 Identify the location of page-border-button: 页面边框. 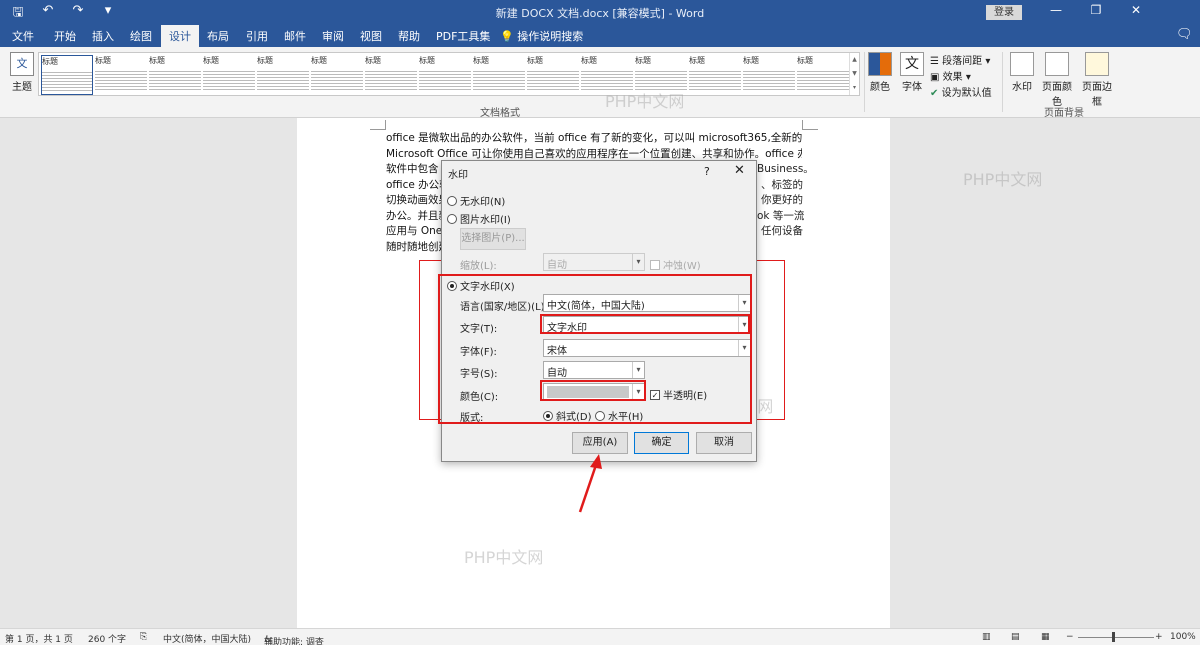
(1097, 80).